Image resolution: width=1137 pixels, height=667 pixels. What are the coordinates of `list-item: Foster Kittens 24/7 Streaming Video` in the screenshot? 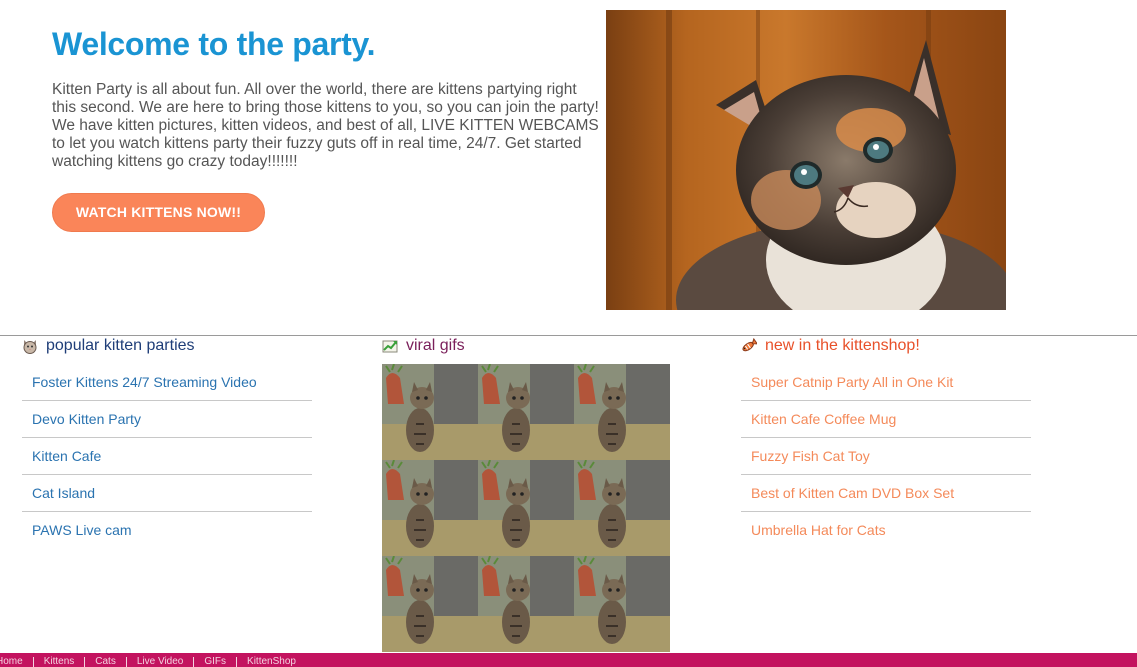 It's located at (167, 382).